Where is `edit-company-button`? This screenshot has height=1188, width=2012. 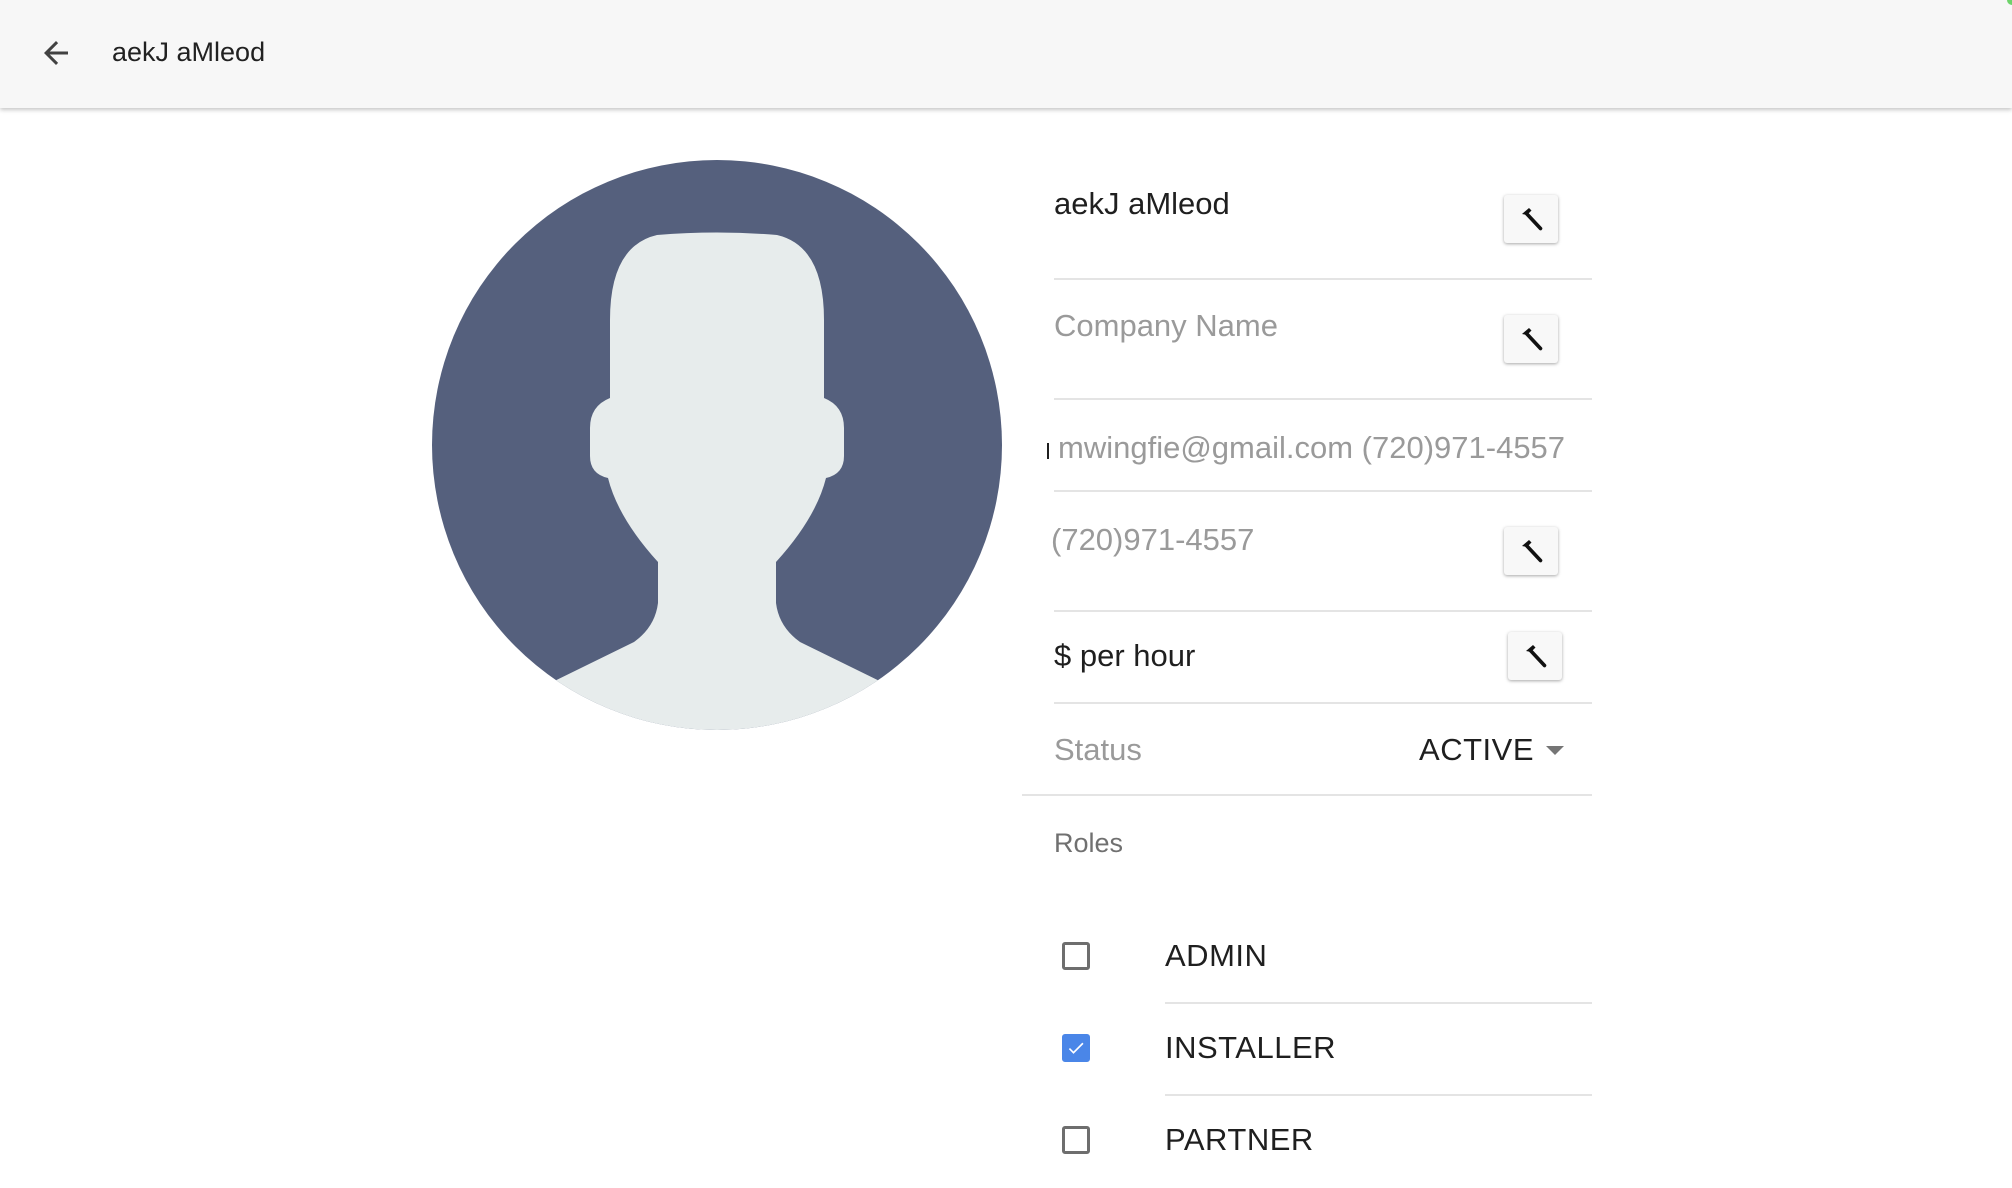
edit-company-button is located at coordinates (1531, 339).